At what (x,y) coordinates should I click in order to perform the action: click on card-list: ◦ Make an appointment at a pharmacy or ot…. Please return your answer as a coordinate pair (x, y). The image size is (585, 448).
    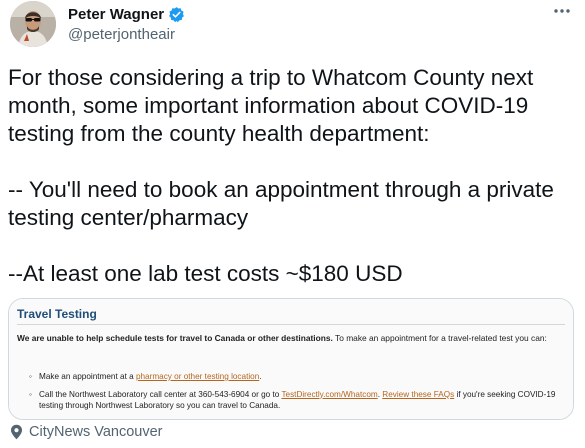
    Looking at the image, I should click on (297, 394).